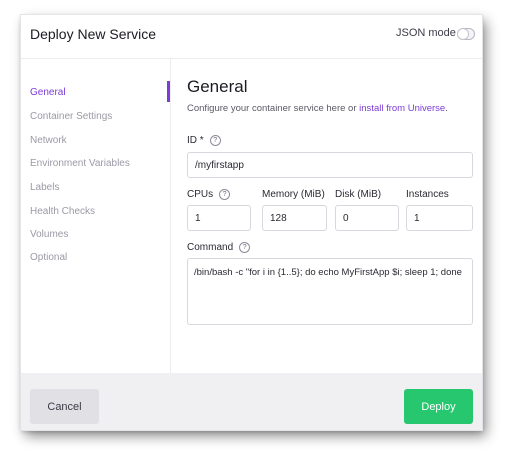  I want to click on command-label: Command?, so click(219, 248).